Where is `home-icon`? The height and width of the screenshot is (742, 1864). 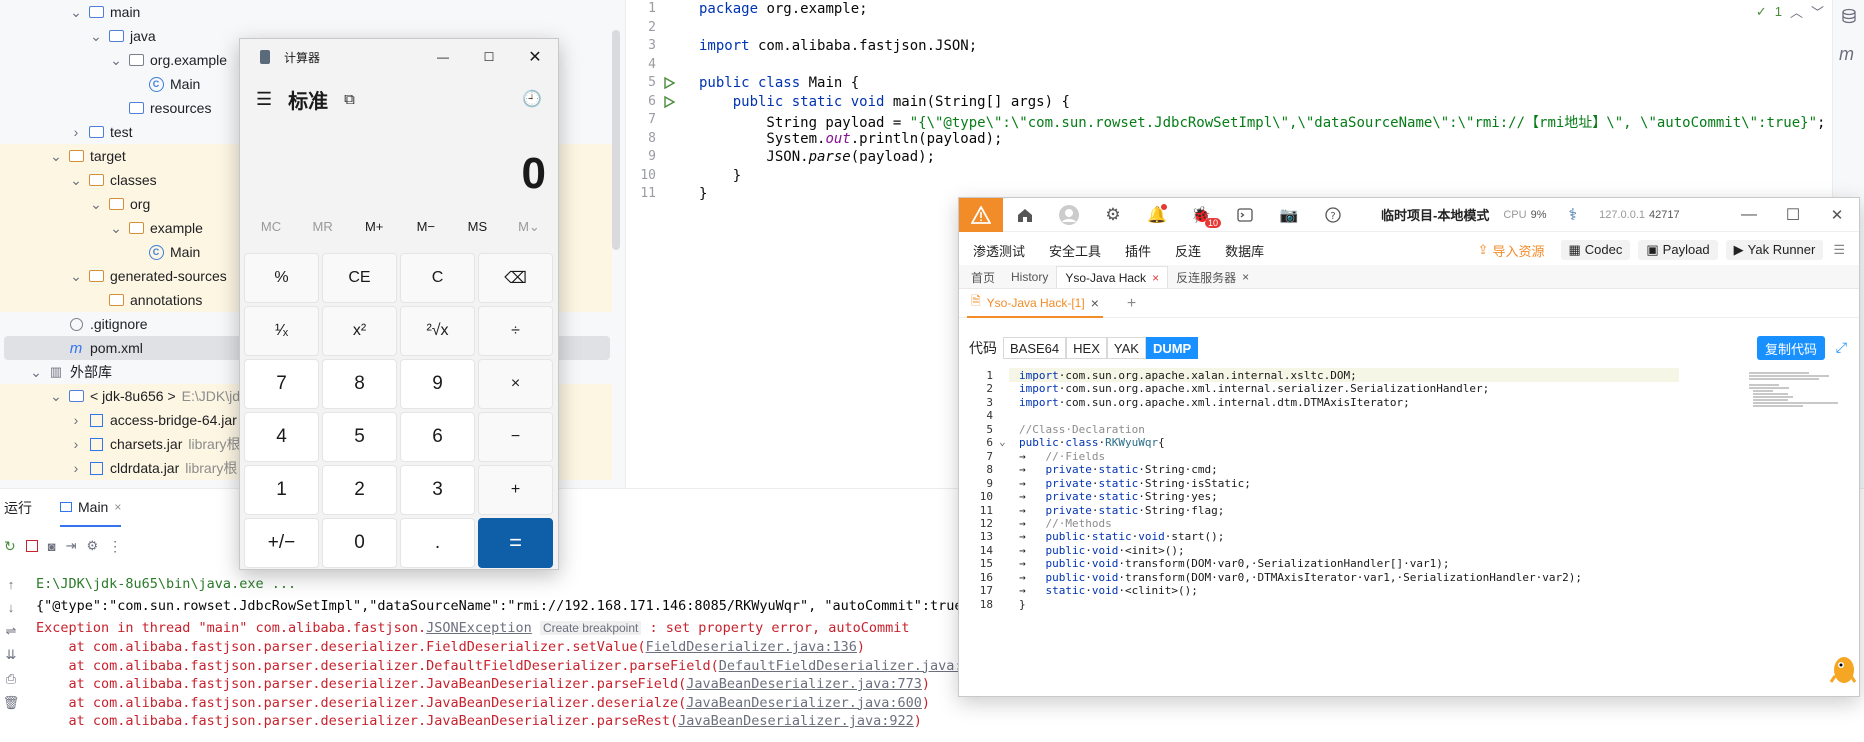
home-icon is located at coordinates (1025, 215).